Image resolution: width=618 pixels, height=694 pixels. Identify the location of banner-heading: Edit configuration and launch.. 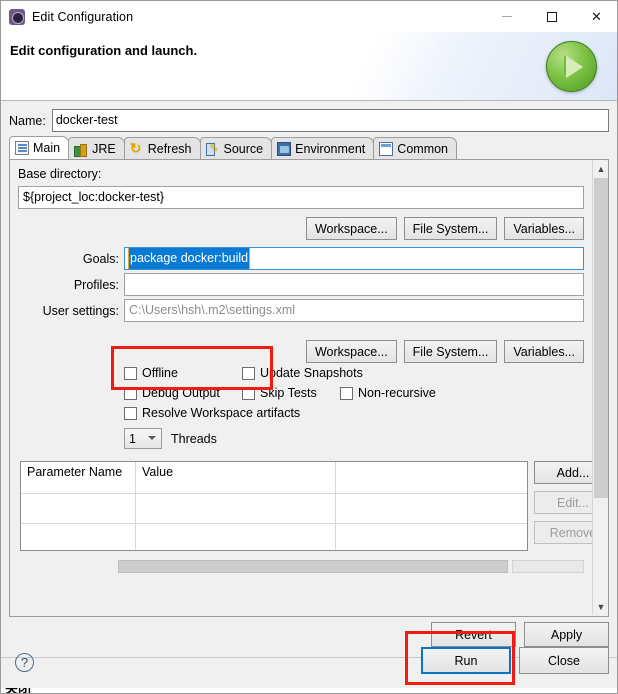
(104, 50).